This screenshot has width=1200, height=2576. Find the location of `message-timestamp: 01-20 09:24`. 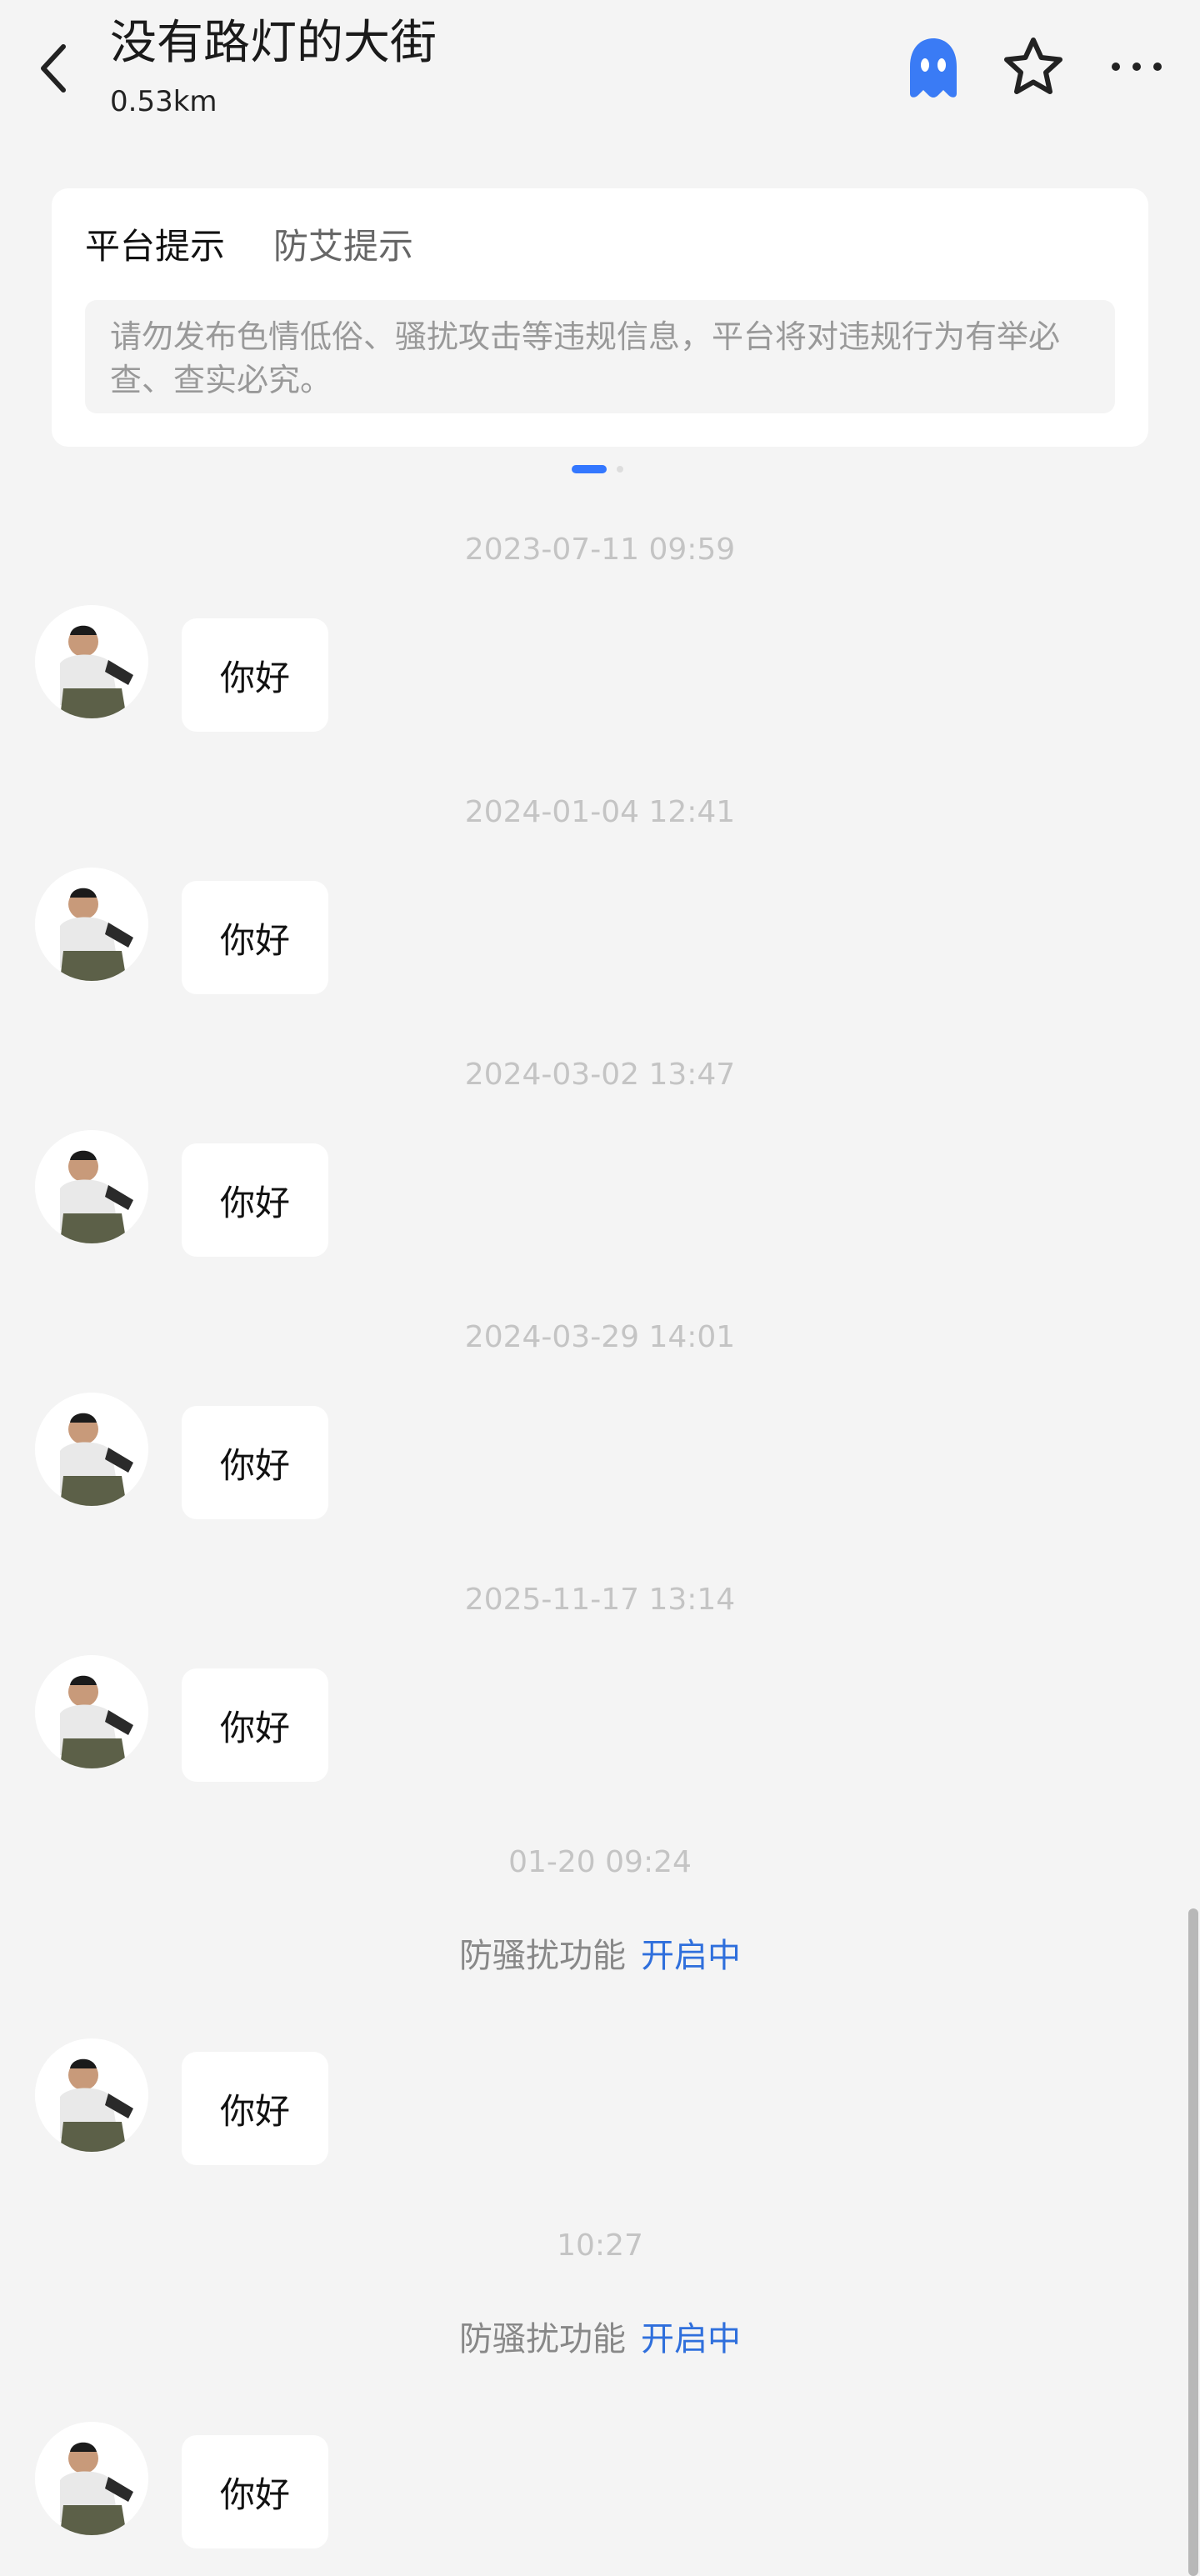

message-timestamp: 01-20 09:24 is located at coordinates (600, 1862).